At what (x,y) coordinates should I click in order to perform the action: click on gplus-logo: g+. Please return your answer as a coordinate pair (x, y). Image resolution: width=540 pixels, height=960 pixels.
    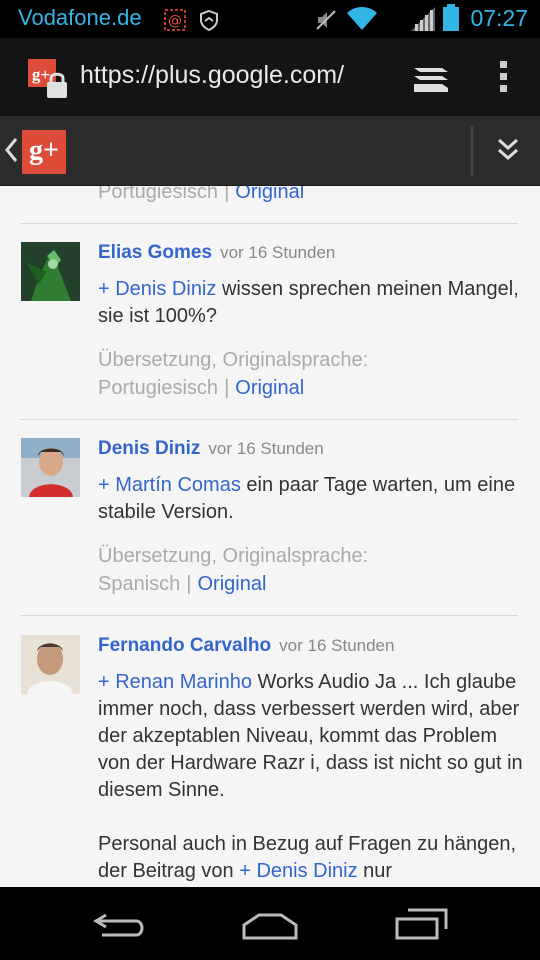
    Looking at the image, I should click on (44, 152).